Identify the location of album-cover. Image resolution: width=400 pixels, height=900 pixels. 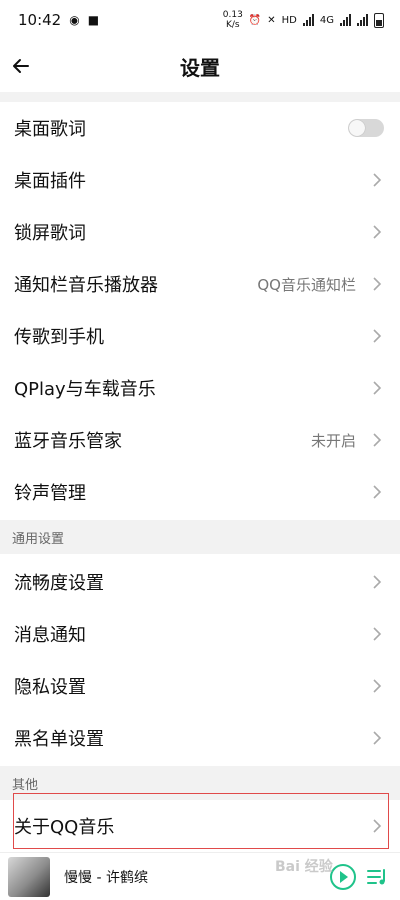
(29, 876).